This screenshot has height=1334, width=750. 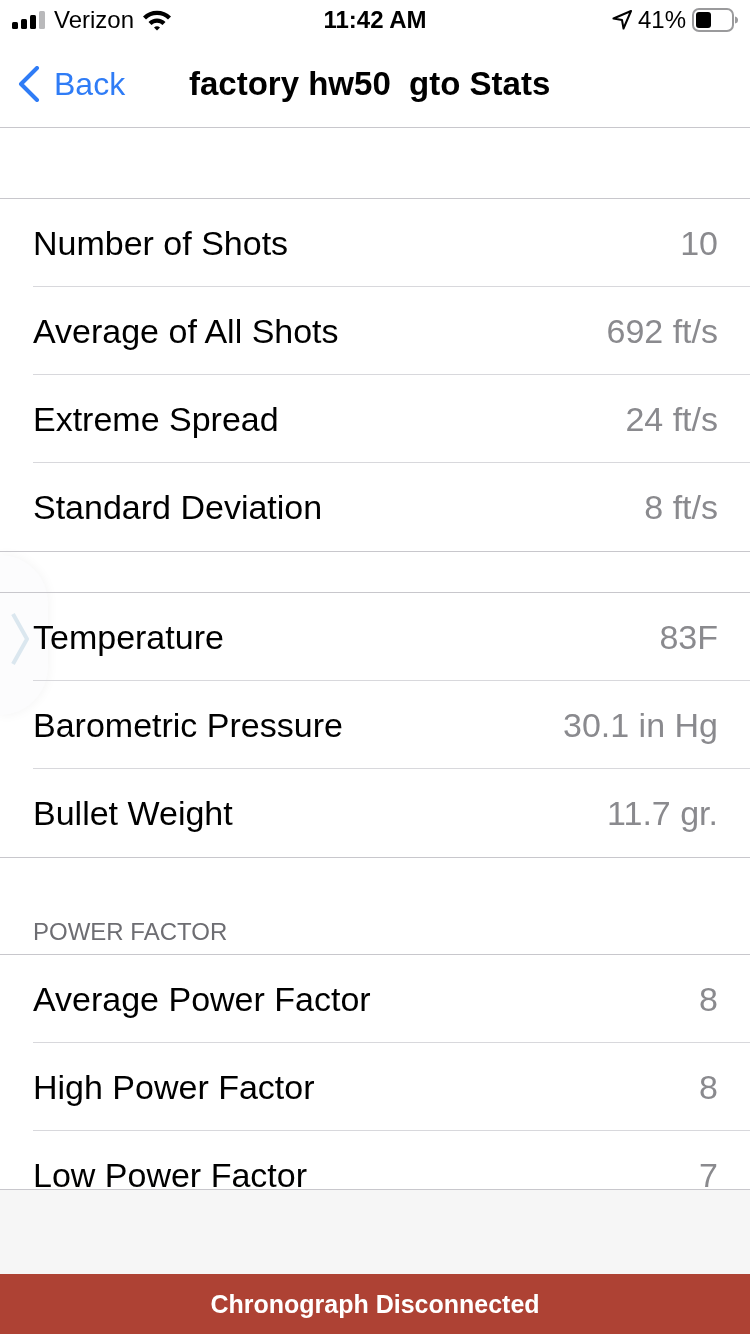 I want to click on location-arrow-icon, so click(x=621, y=20).